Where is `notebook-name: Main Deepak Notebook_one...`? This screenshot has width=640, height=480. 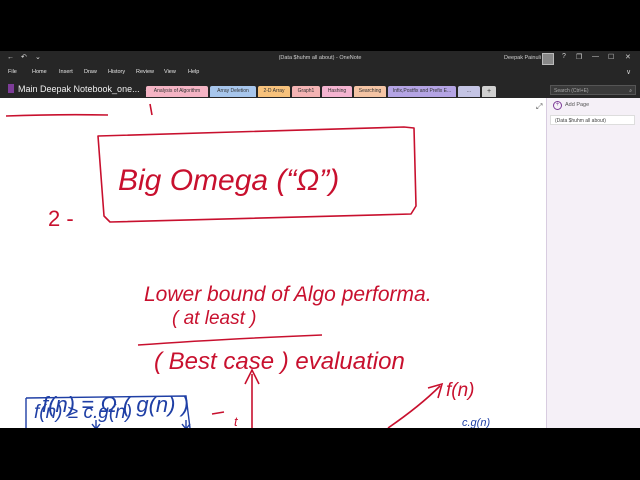 notebook-name: Main Deepak Notebook_one... is located at coordinates (79, 89).